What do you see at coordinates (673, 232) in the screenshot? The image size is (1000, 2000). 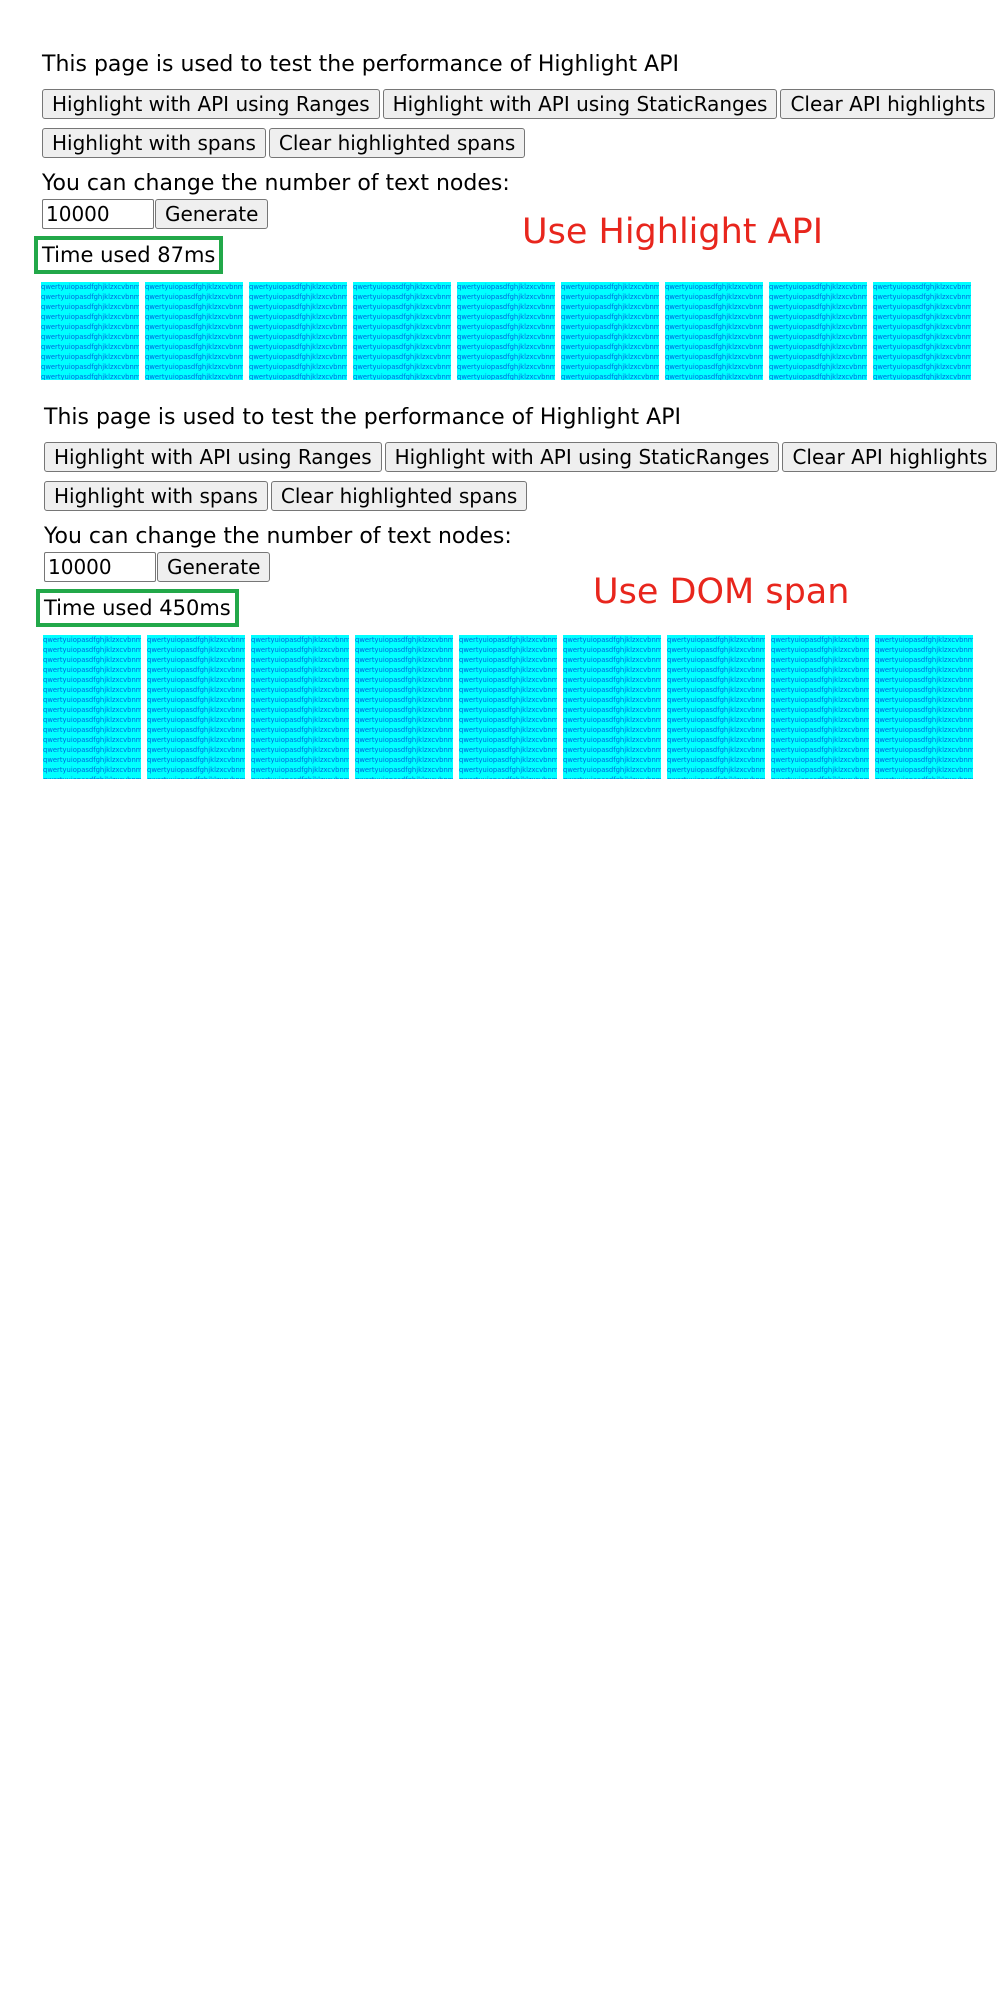 I see `highlight-api-annotation: Use Highlight API` at bounding box center [673, 232].